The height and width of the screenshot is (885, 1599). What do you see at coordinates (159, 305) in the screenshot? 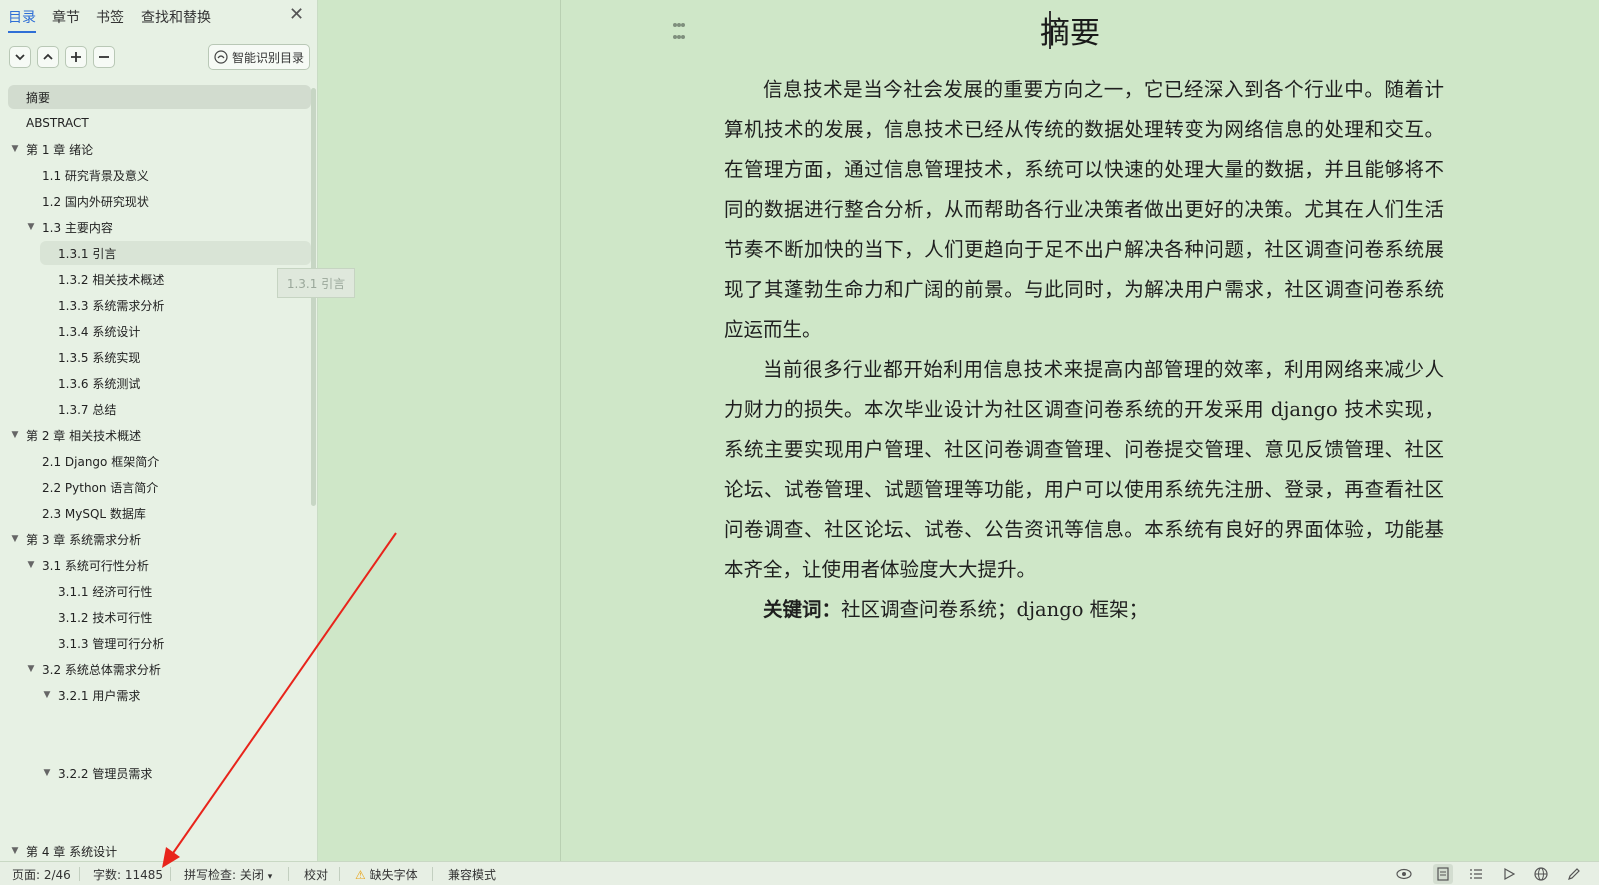
I see `toc-item: 1.3.3 系统需求分析` at bounding box center [159, 305].